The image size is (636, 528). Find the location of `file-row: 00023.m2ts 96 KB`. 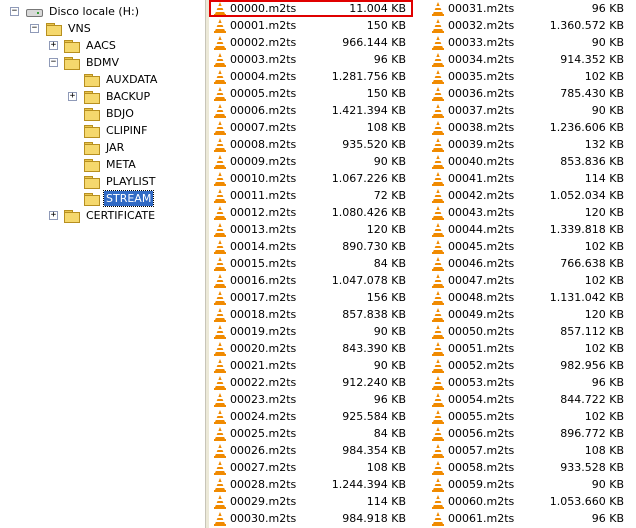

file-row: 00023.m2ts 96 KB is located at coordinates (309, 399).